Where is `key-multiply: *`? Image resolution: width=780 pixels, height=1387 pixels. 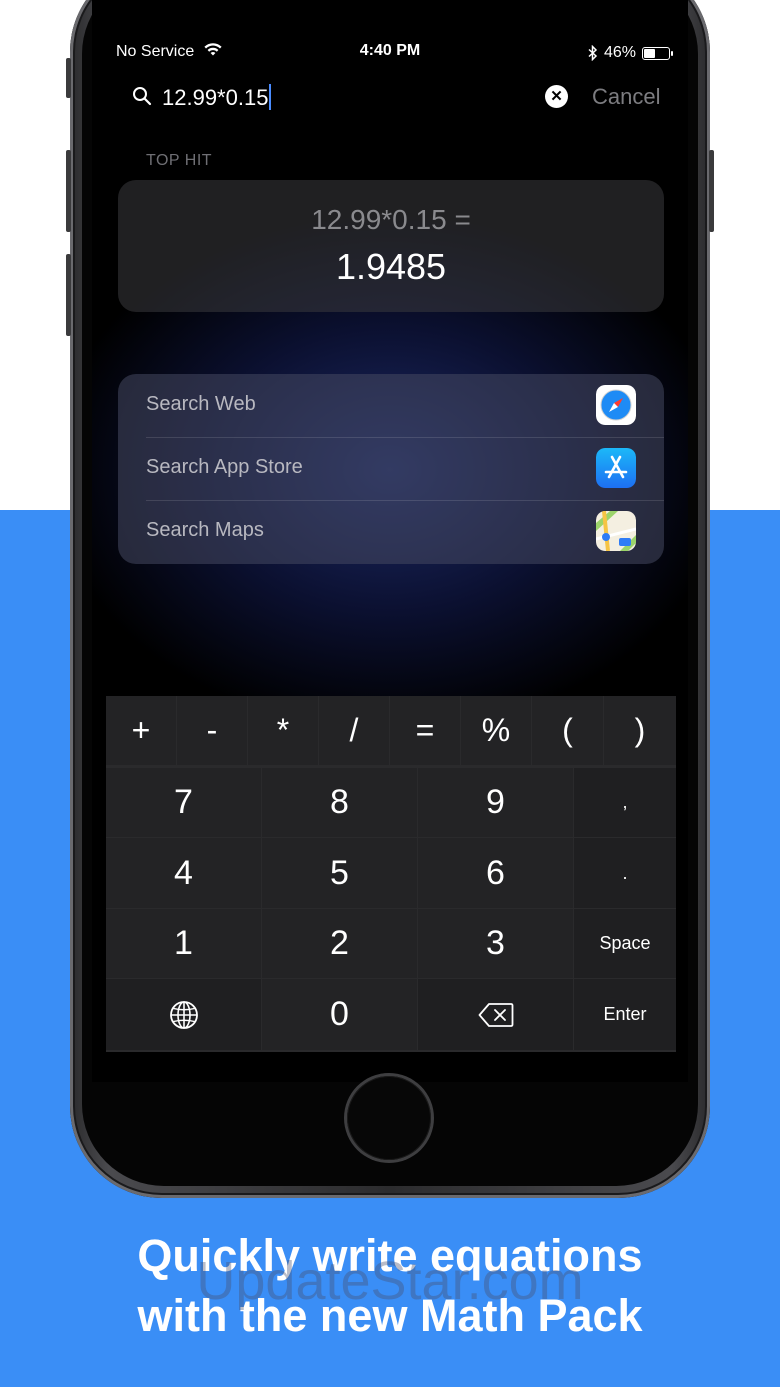 key-multiply: * is located at coordinates (283, 730).